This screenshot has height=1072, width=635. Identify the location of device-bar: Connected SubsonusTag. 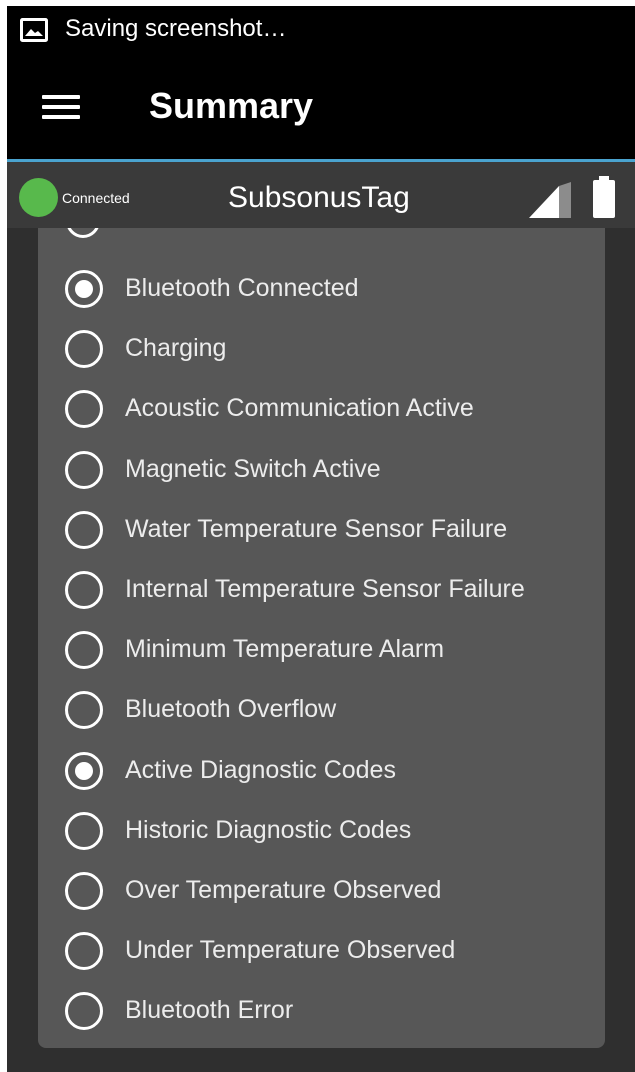
(321, 195).